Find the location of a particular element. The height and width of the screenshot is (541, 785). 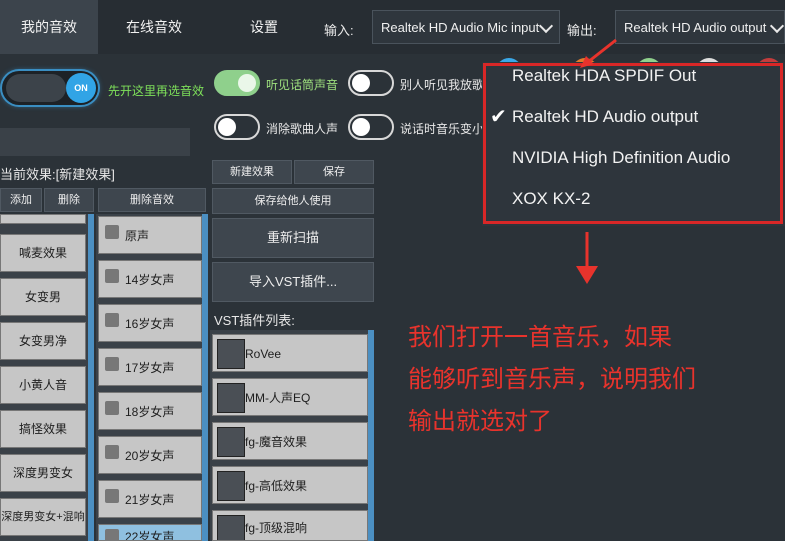

save-share-button: 保存给他人使用 is located at coordinates (293, 201).